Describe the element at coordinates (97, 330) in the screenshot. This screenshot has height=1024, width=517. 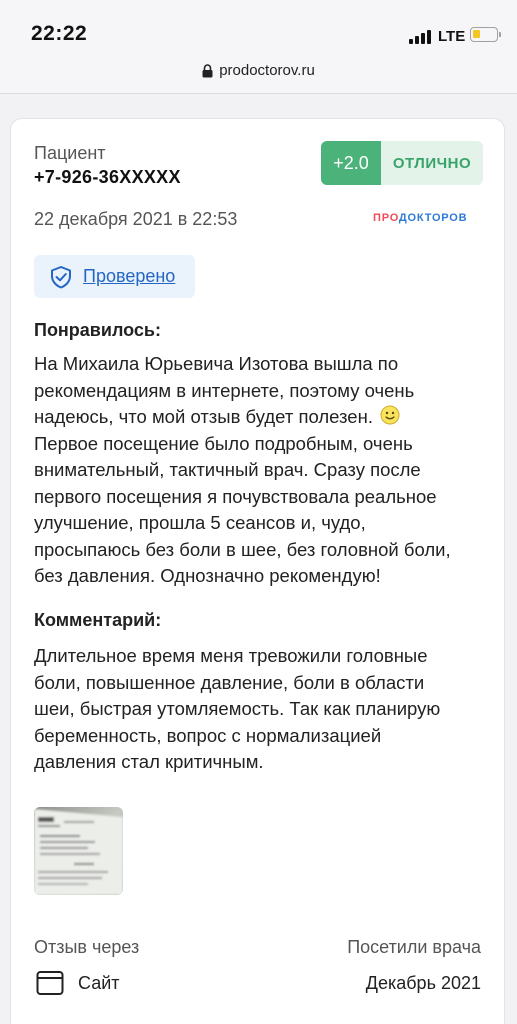
I see `liked-title: Понравилось:` at that location.